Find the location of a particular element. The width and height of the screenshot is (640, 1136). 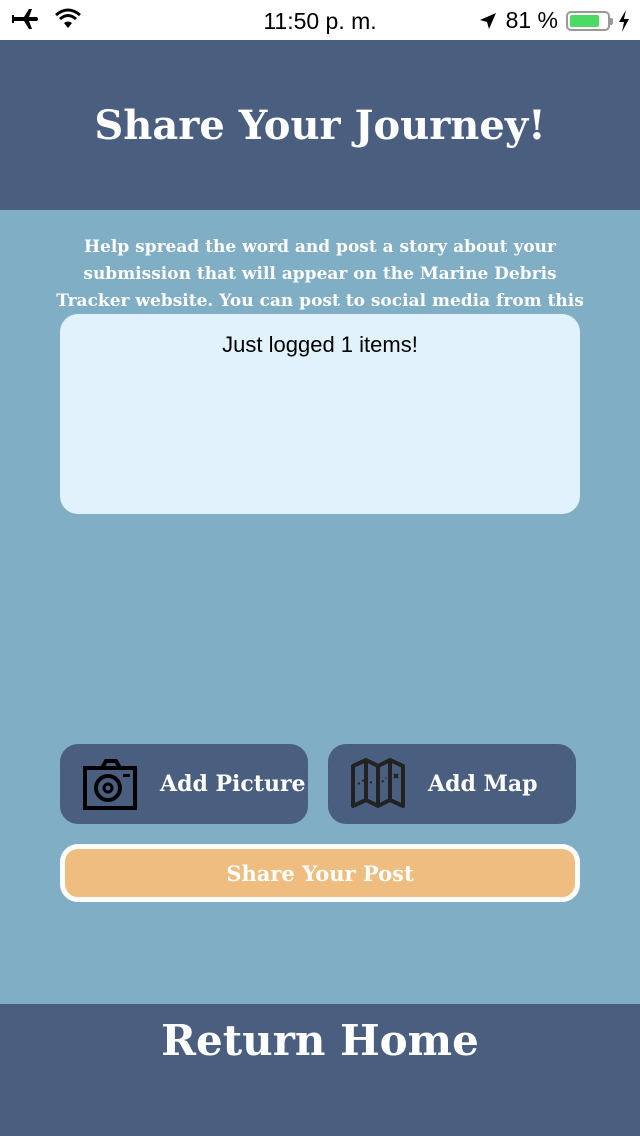

add-picture-button: Add Picture is located at coordinates (184, 784).